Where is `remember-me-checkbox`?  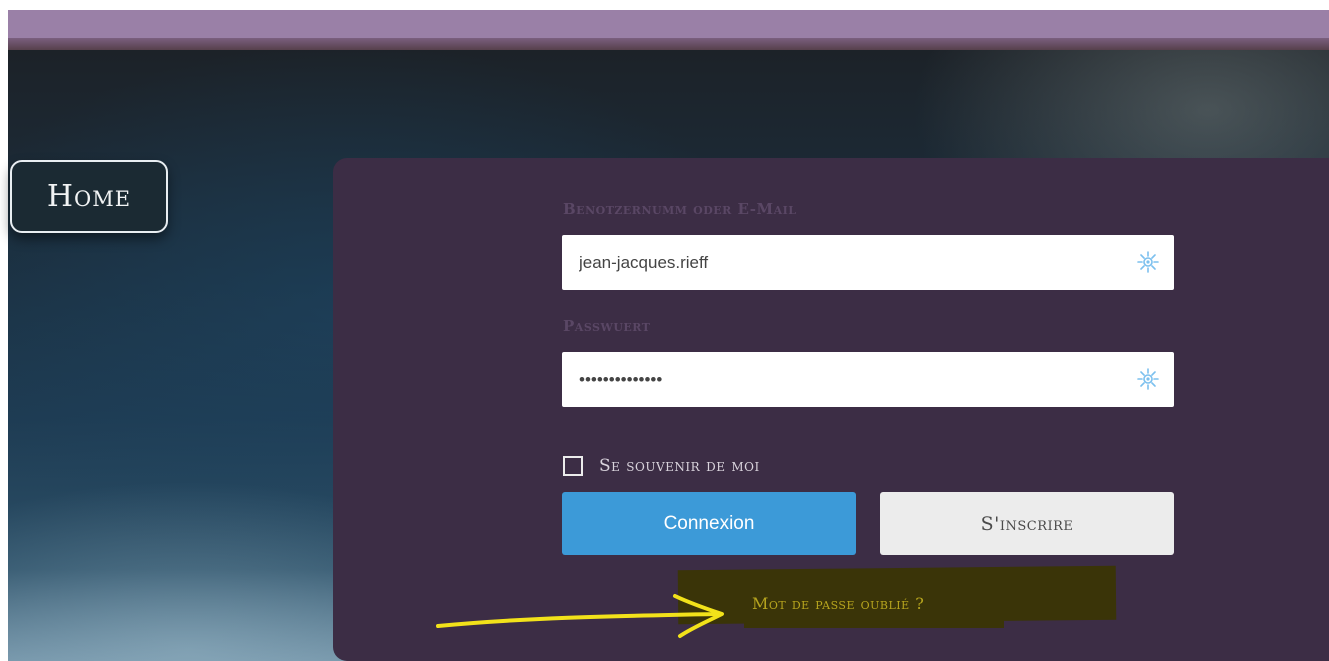 remember-me-checkbox is located at coordinates (573, 466).